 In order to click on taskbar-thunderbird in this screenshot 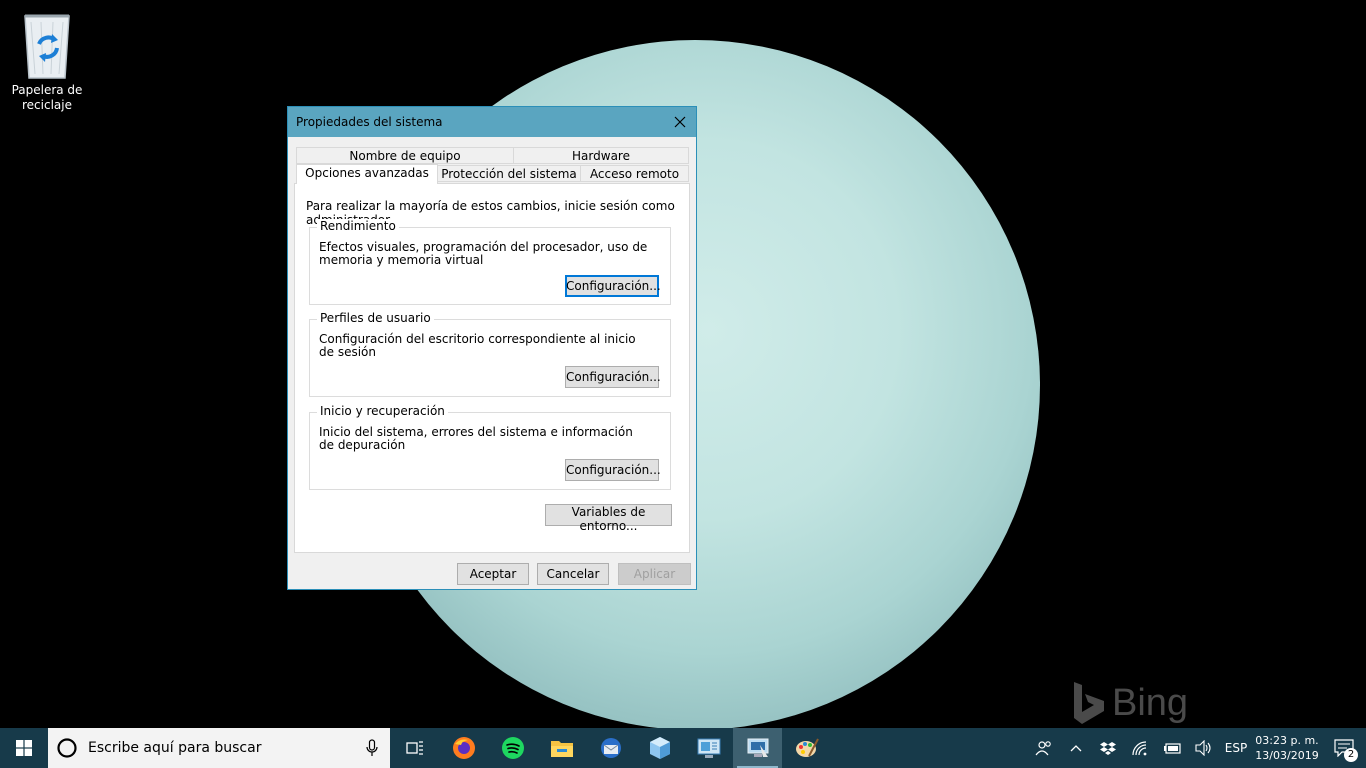, I will do `click(610, 748)`.